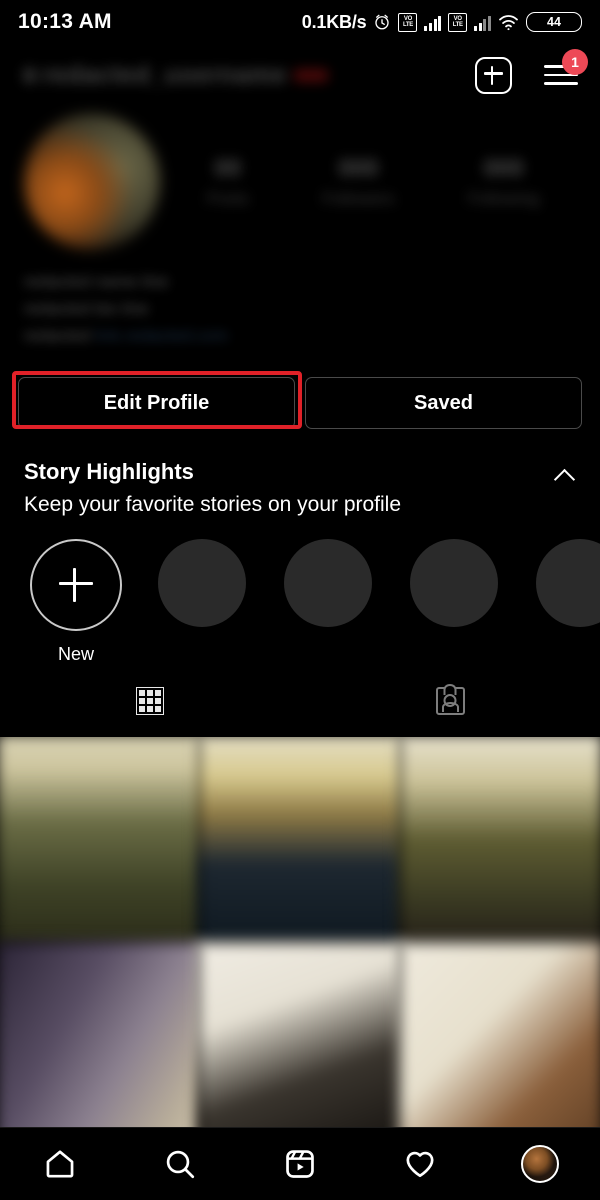 This screenshot has width=600, height=1200. I want to click on heart-icon, so click(420, 1164).